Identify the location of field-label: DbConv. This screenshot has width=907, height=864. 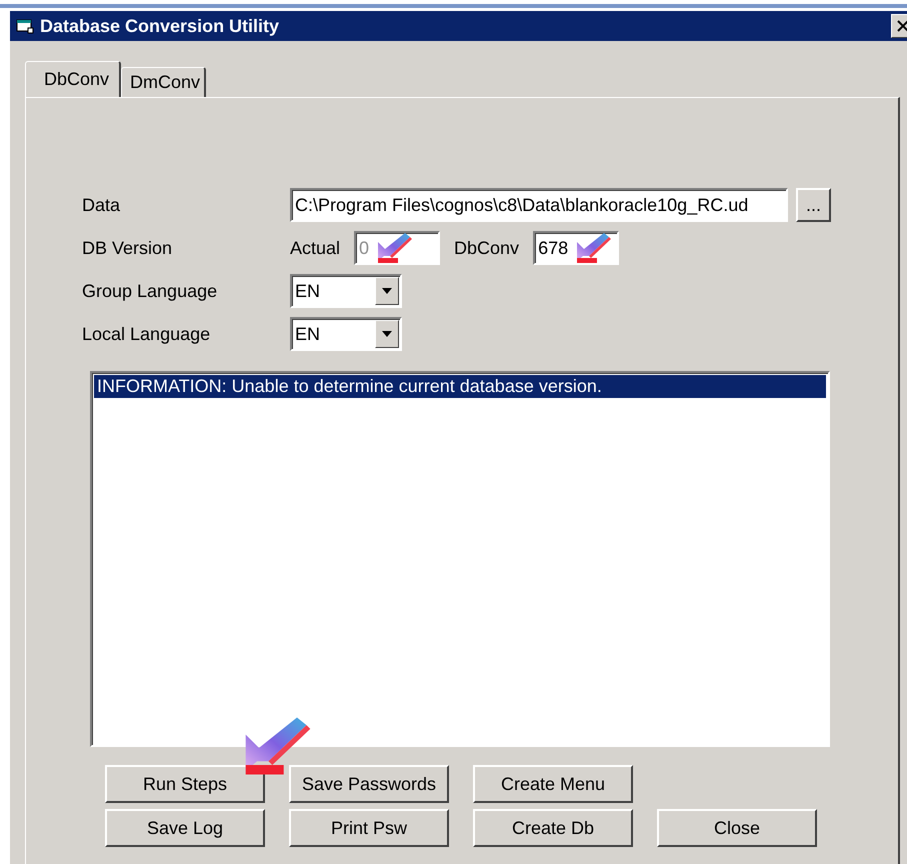
(487, 248).